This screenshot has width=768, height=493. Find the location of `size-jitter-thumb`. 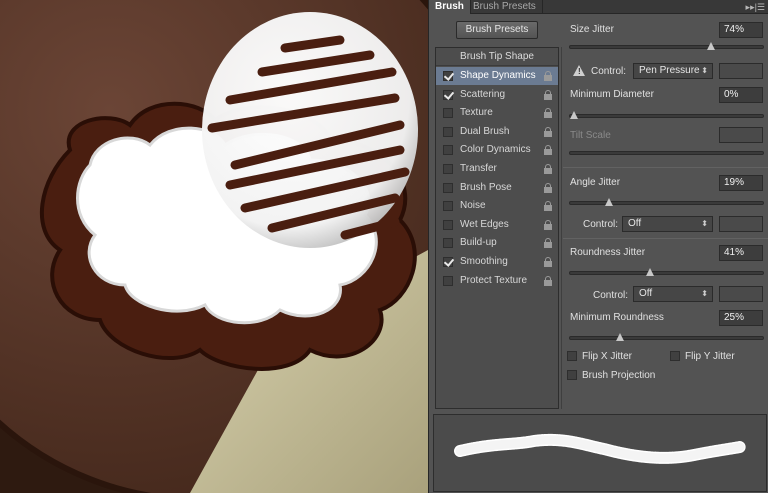

size-jitter-thumb is located at coordinates (710, 46).